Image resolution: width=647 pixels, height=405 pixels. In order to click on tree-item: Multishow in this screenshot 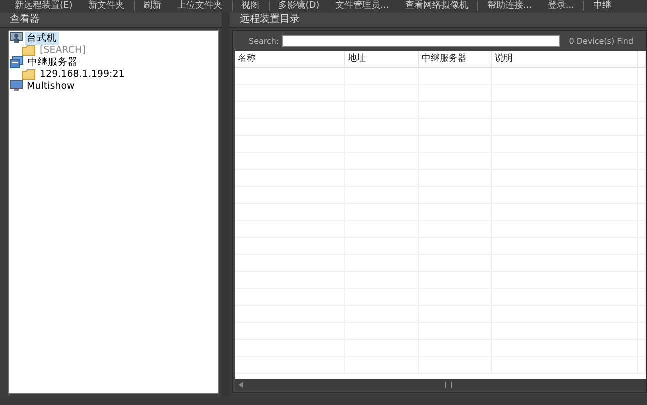, I will do `click(51, 86)`.